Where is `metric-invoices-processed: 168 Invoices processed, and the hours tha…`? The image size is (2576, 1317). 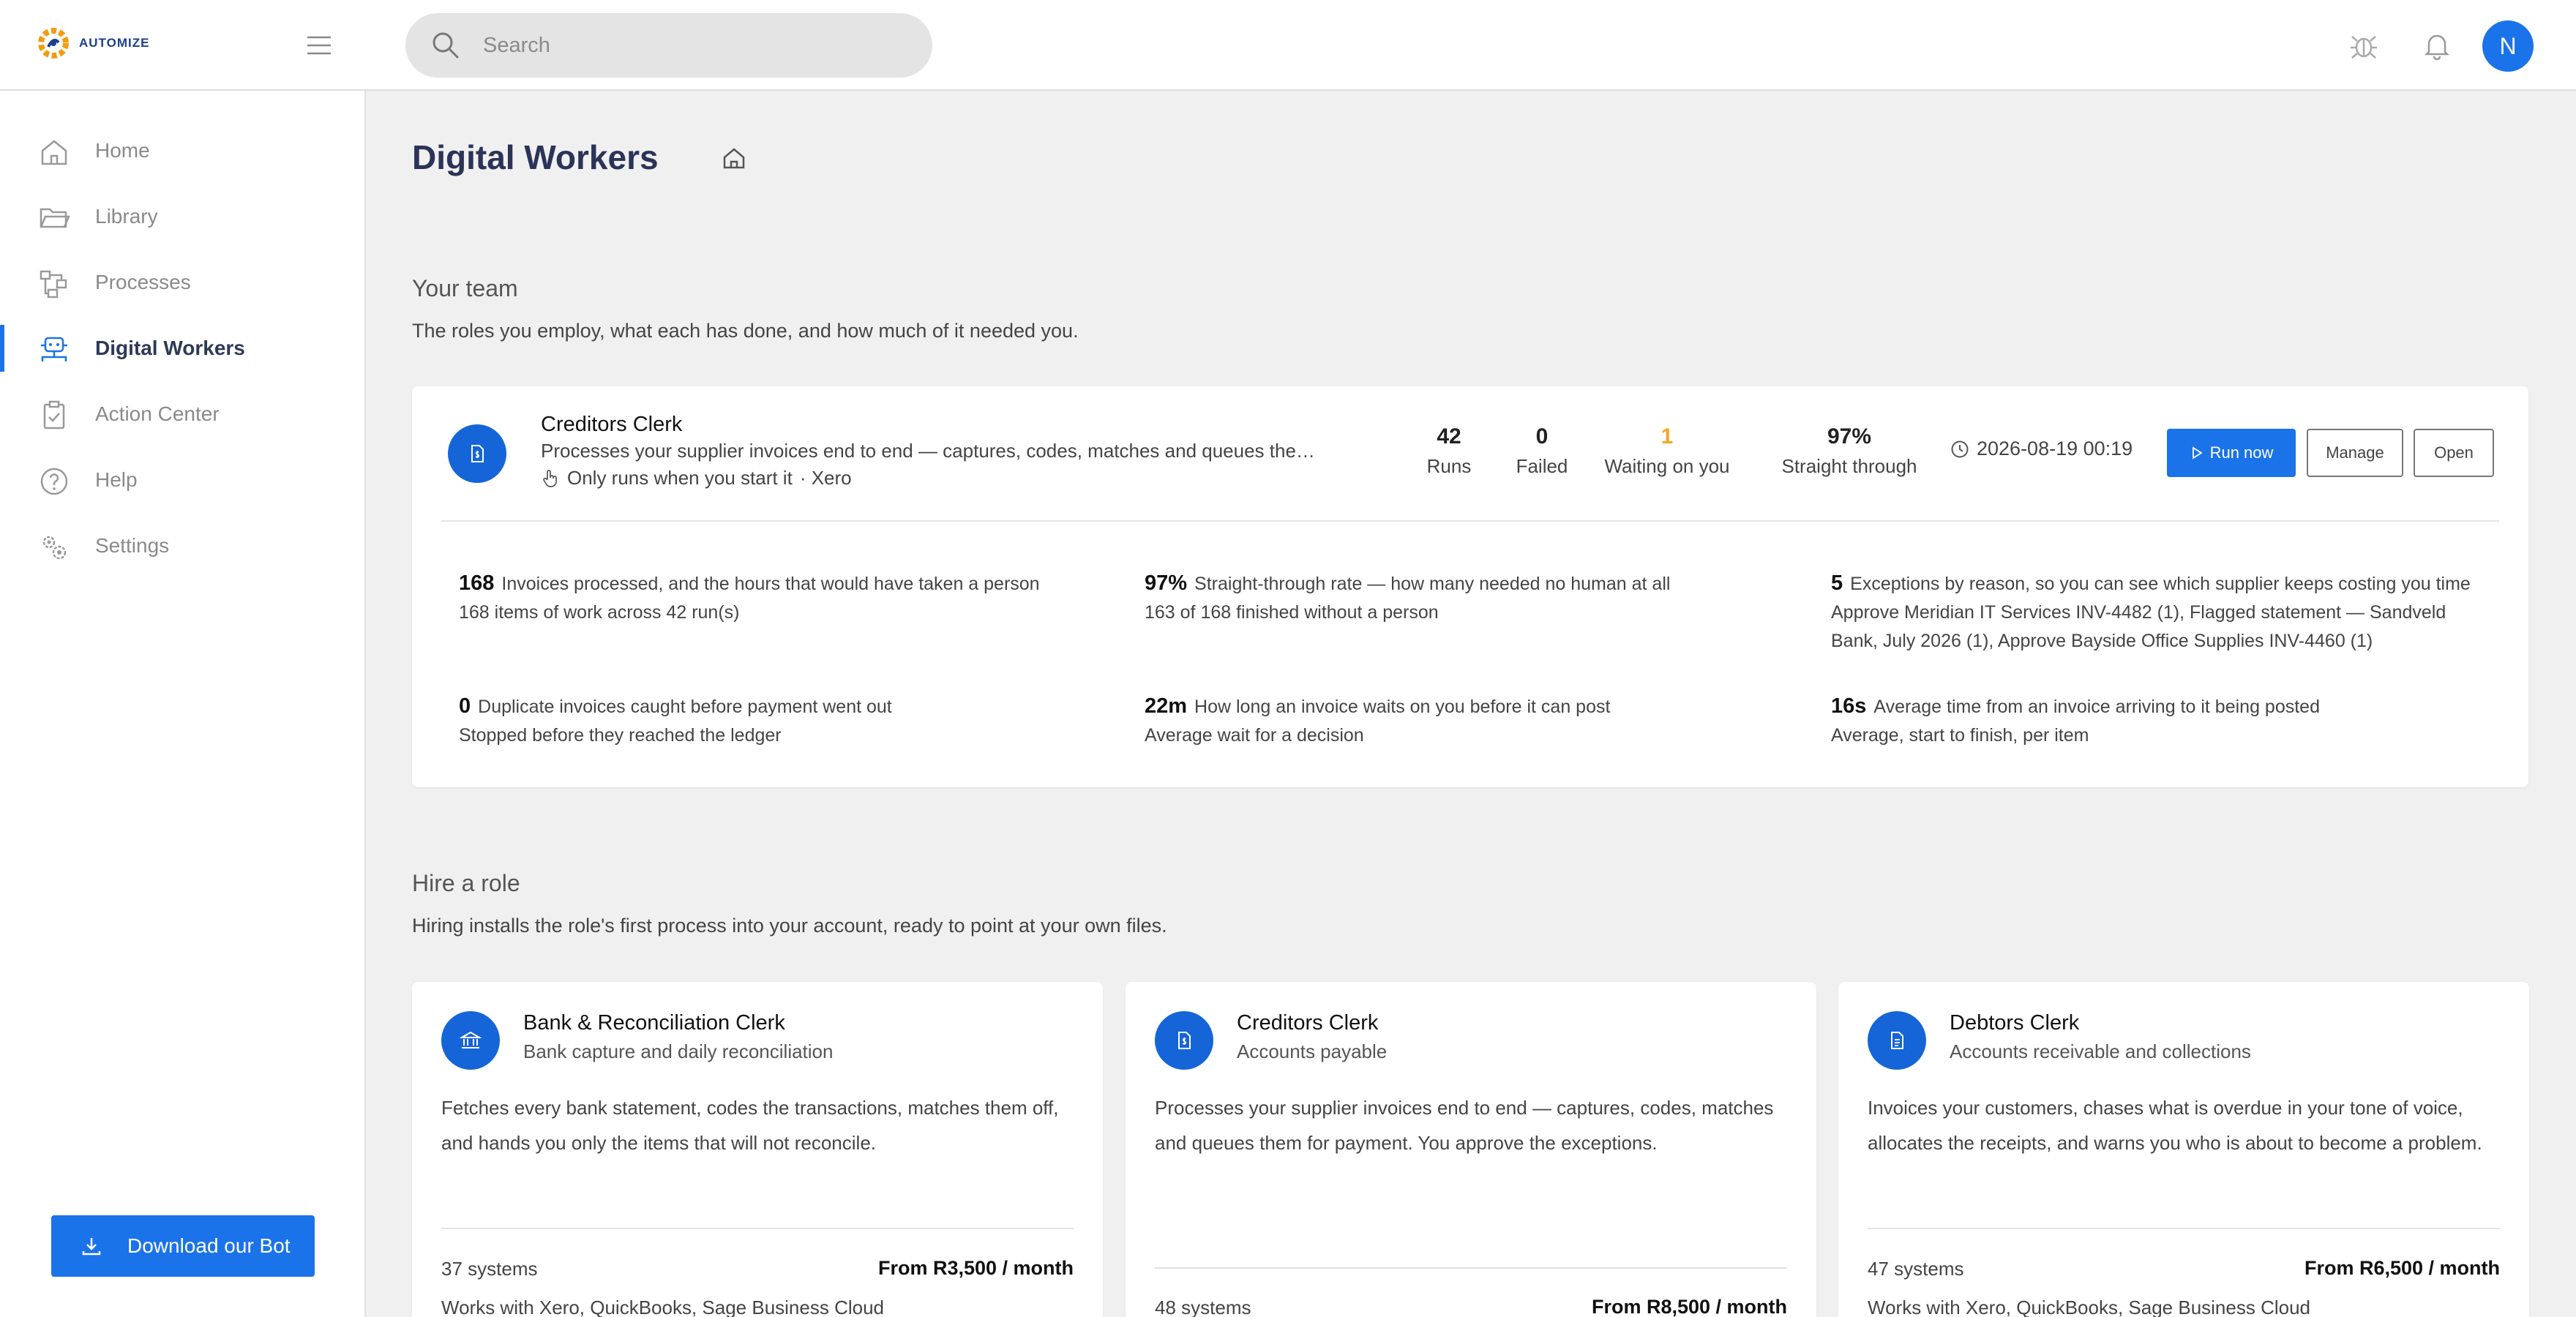 metric-invoices-processed: 168 Invoices processed, and the hours tha… is located at coordinates (773, 598).